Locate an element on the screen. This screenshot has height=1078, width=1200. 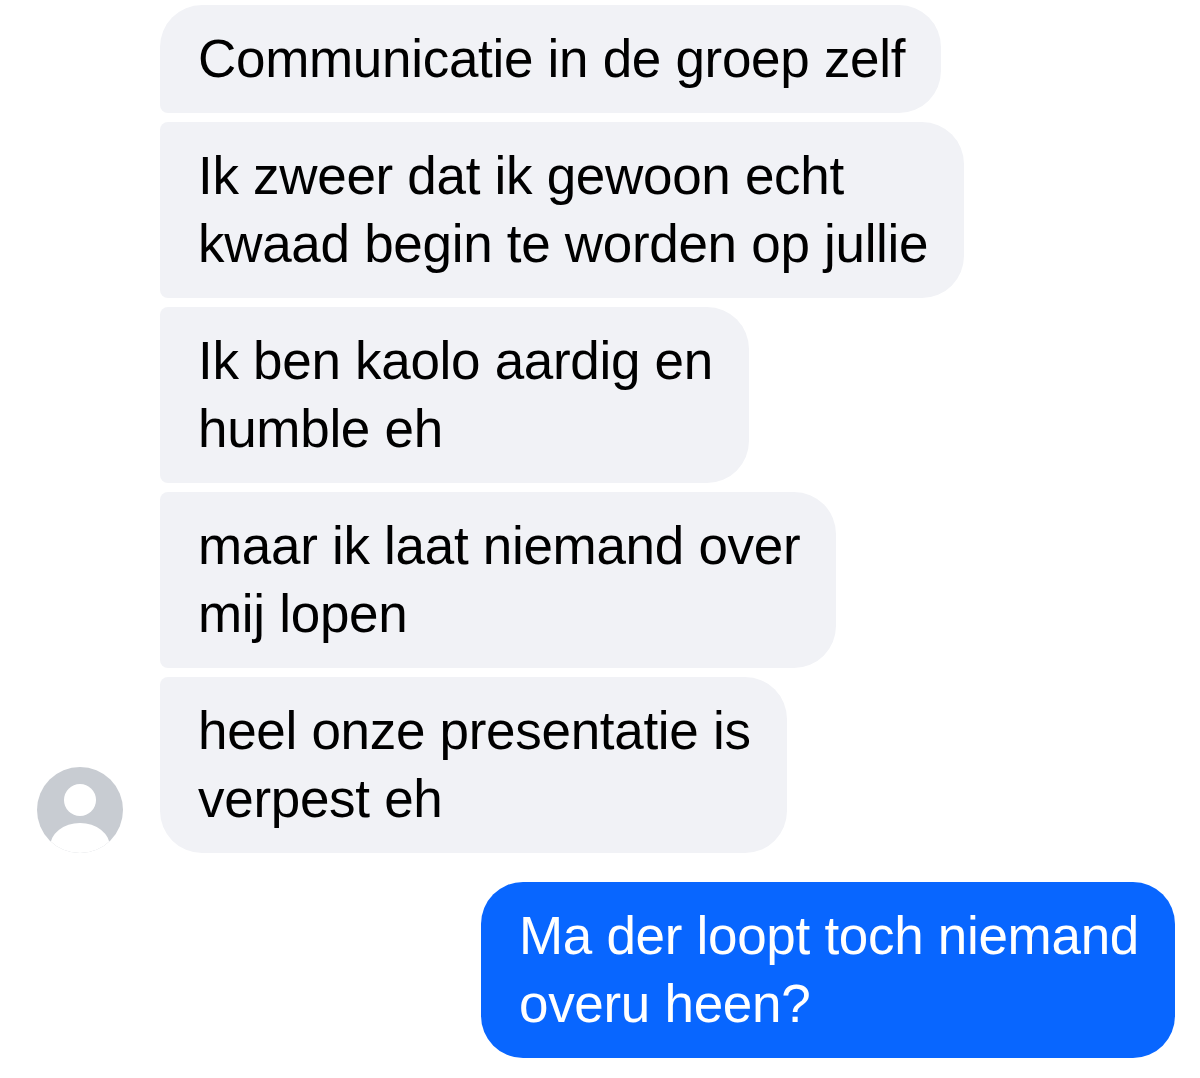
received-message: Ik ben kaolo aardig en humble eh is located at coordinates (454, 395).